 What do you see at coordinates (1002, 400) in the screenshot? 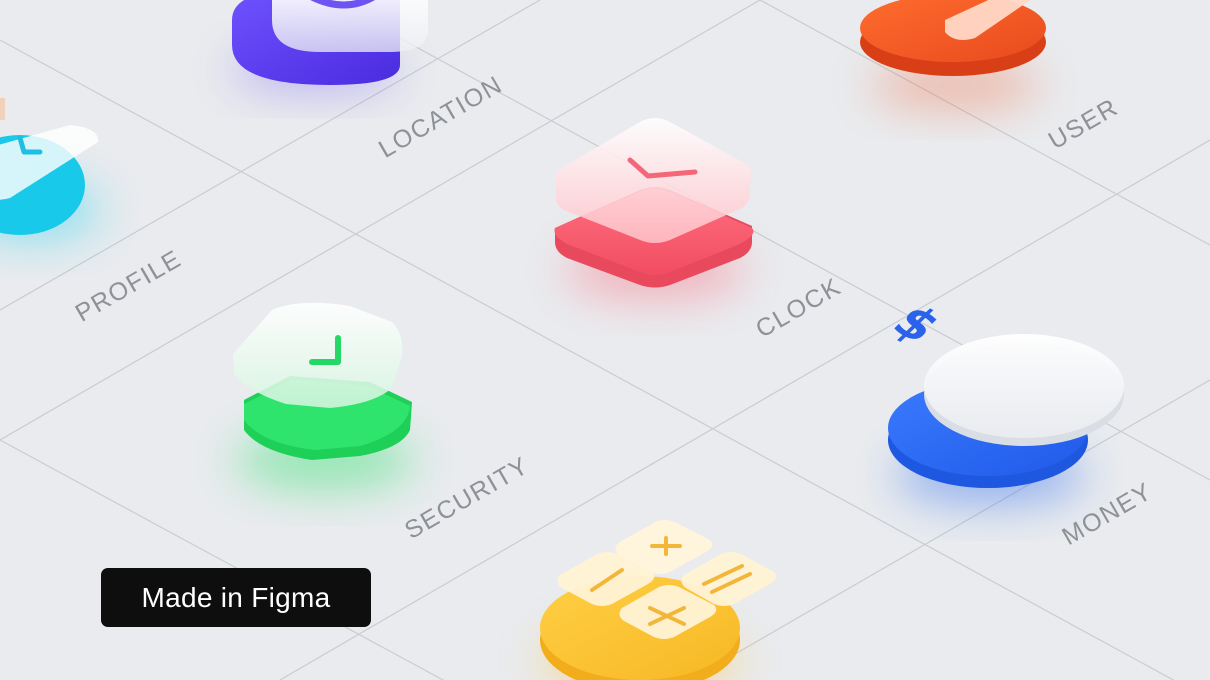
I see `money-dollar-icon: $` at bounding box center [1002, 400].